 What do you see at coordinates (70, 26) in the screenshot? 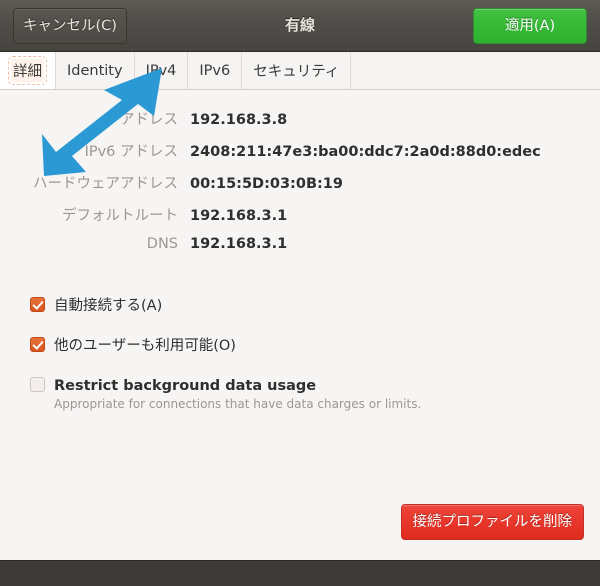
I see `cancel-button: キャンセル(C)` at bounding box center [70, 26].